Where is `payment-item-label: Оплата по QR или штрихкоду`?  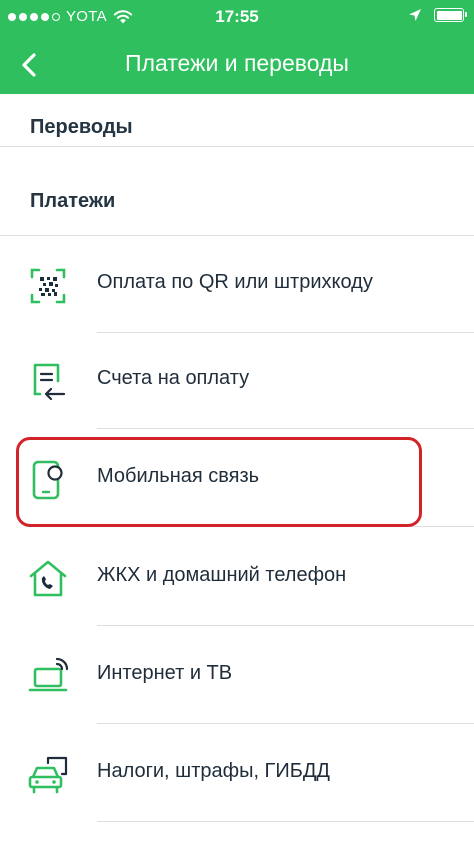 payment-item-label: Оплата по QR или штрихкоду is located at coordinates (235, 282).